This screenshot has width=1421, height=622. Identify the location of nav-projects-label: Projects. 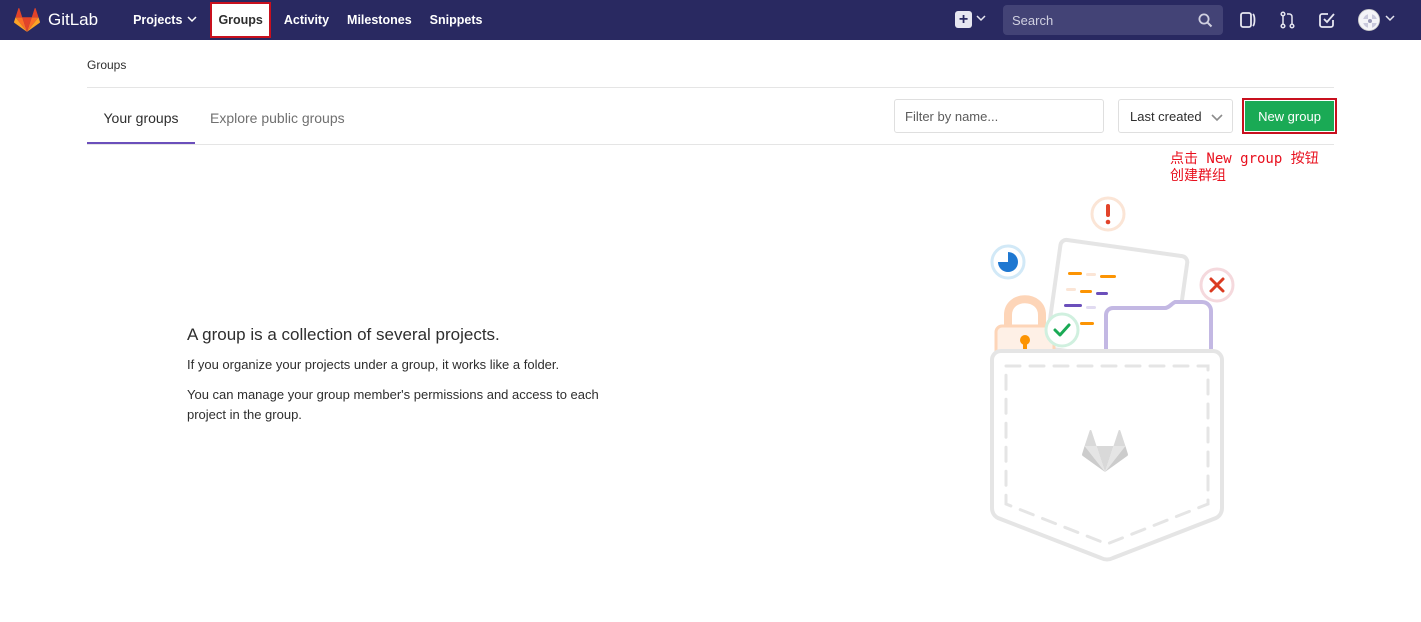
(158, 20).